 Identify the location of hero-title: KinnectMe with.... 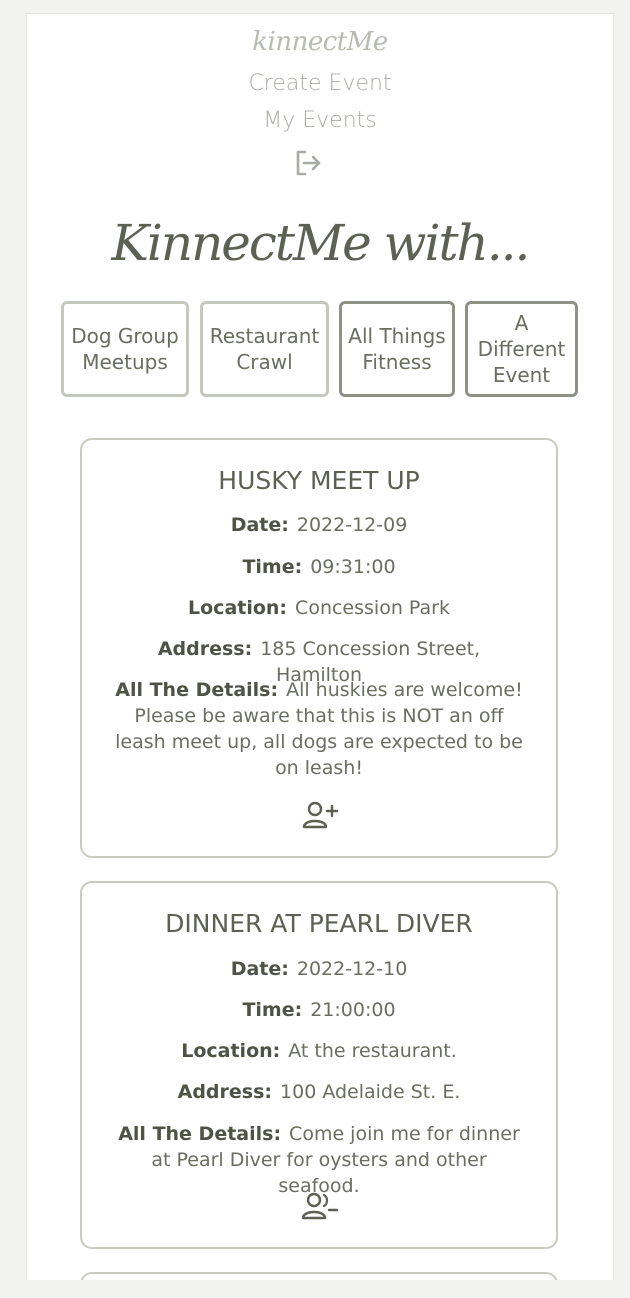
(321, 243).